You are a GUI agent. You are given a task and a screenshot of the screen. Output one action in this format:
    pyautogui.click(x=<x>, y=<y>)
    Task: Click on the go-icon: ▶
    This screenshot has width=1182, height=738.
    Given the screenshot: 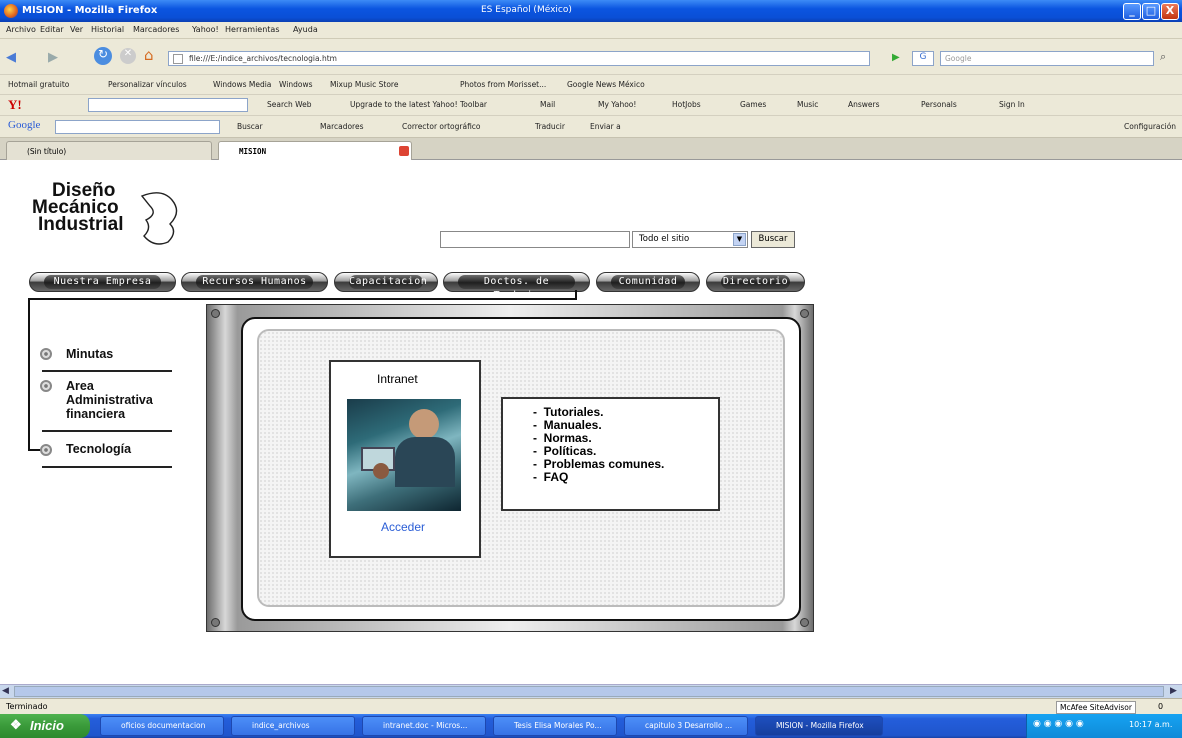 What is the action you would take?
    pyautogui.click(x=899, y=58)
    